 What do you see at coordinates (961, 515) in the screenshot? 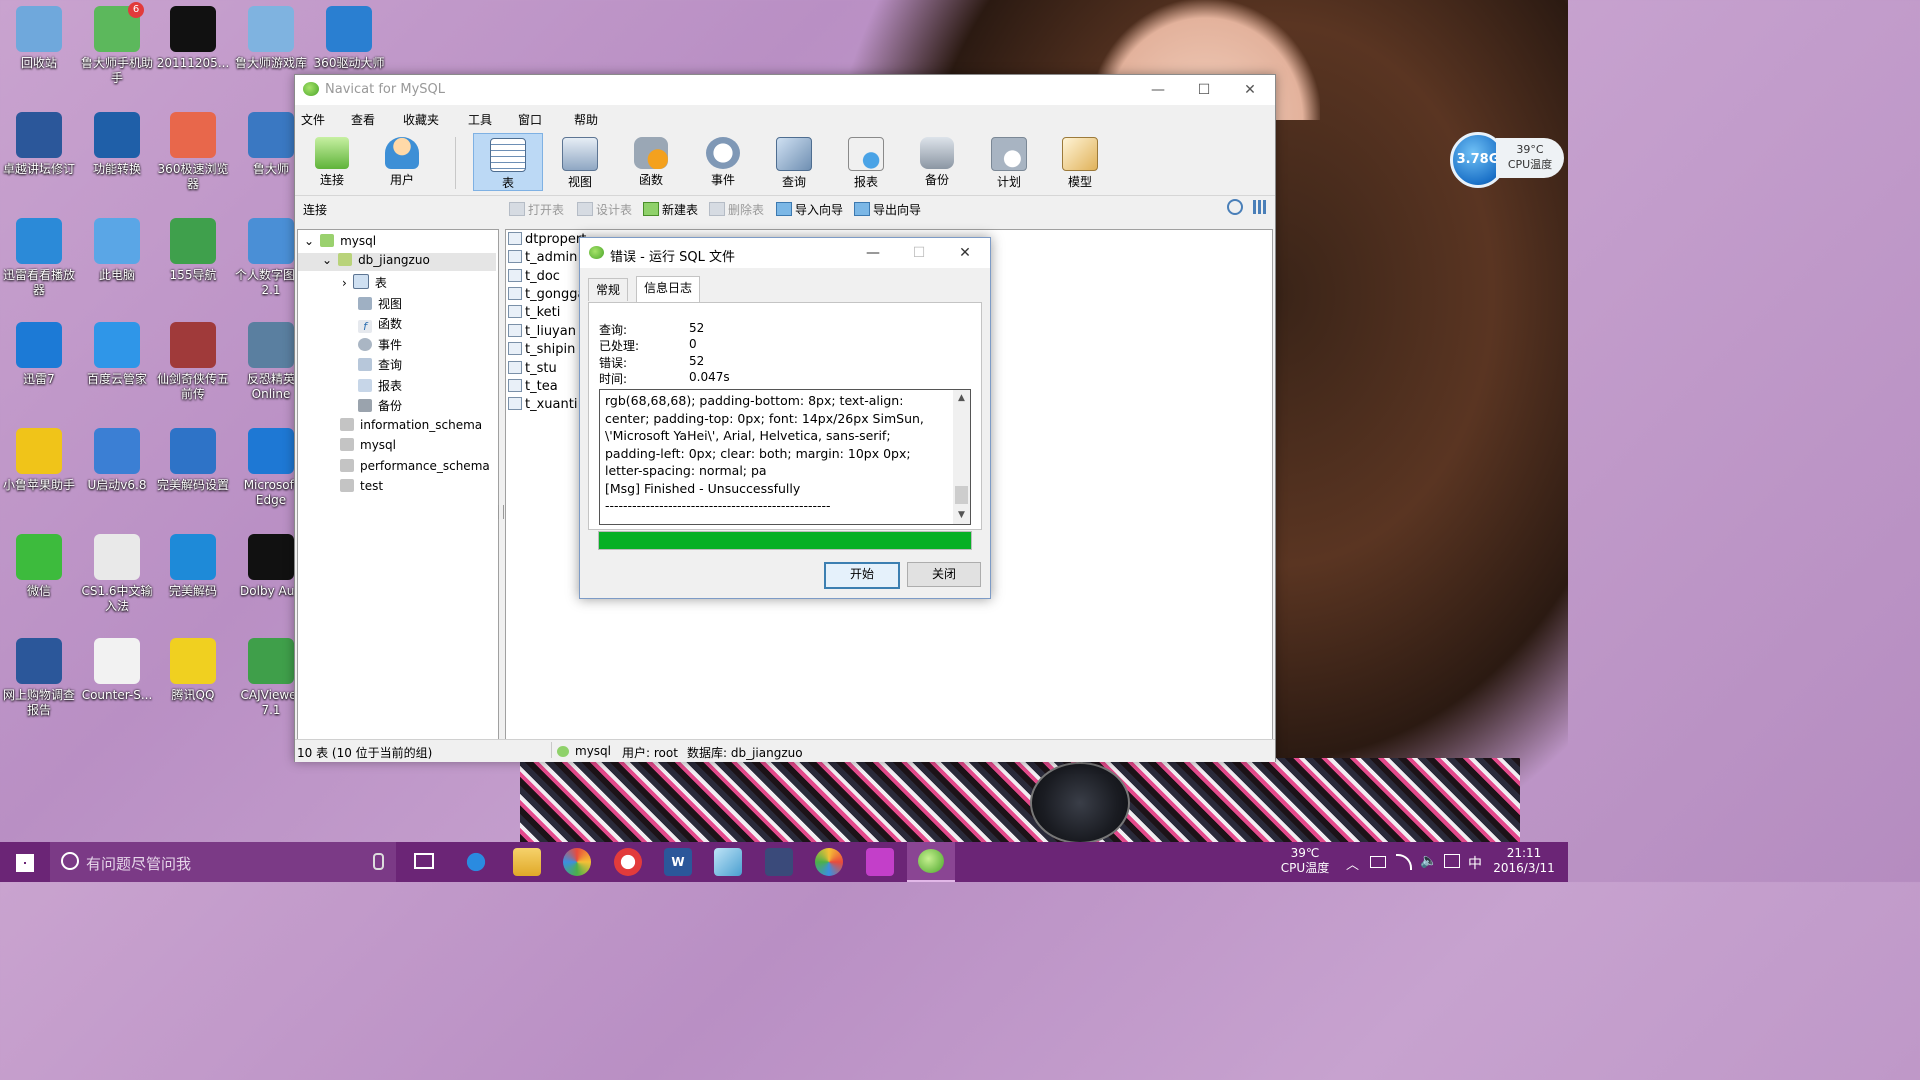
I see `scroll-down-icon: ▼` at bounding box center [961, 515].